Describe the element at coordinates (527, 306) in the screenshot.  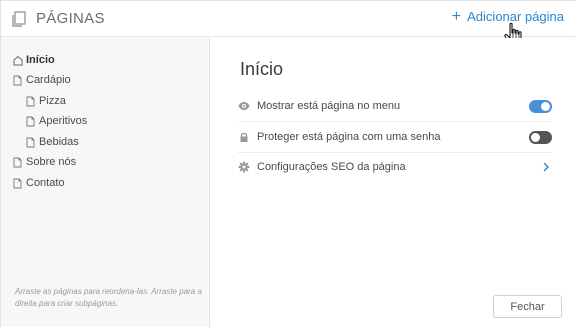
I see `close-button: Fechar` at that location.